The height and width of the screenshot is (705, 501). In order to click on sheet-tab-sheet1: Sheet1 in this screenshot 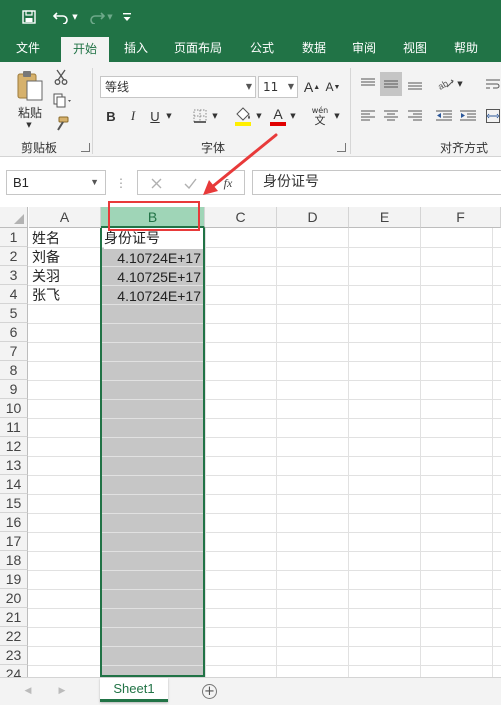, I will do `click(134, 690)`.